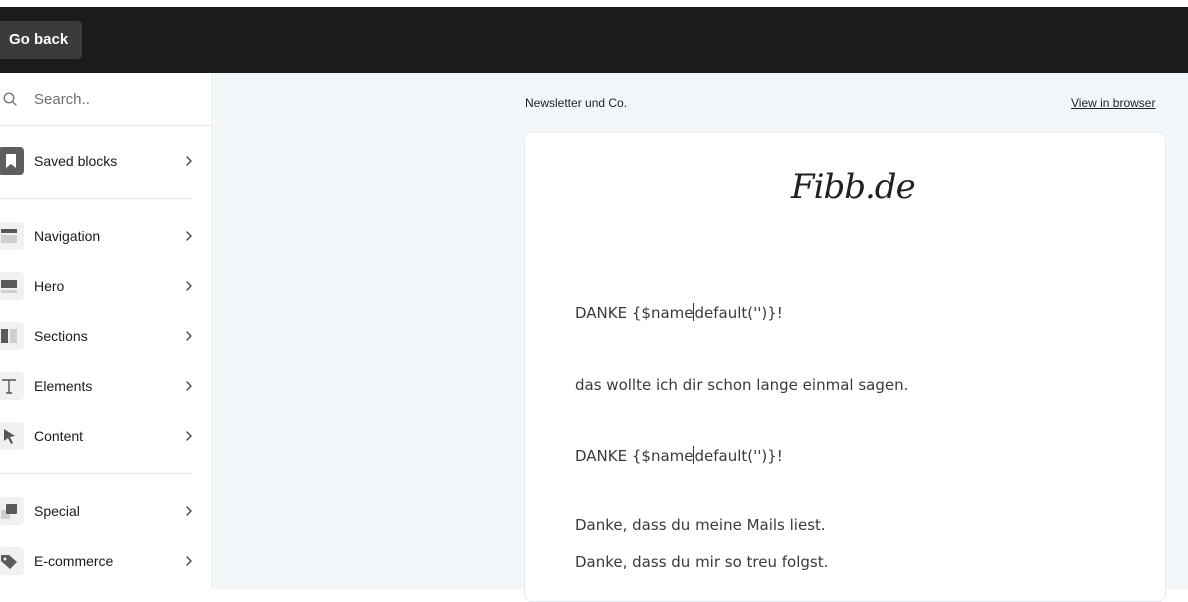 This screenshot has height=602, width=1188. Describe the element at coordinates (1113, 103) in the screenshot. I see `view-in-browser-link: View in browser` at that location.